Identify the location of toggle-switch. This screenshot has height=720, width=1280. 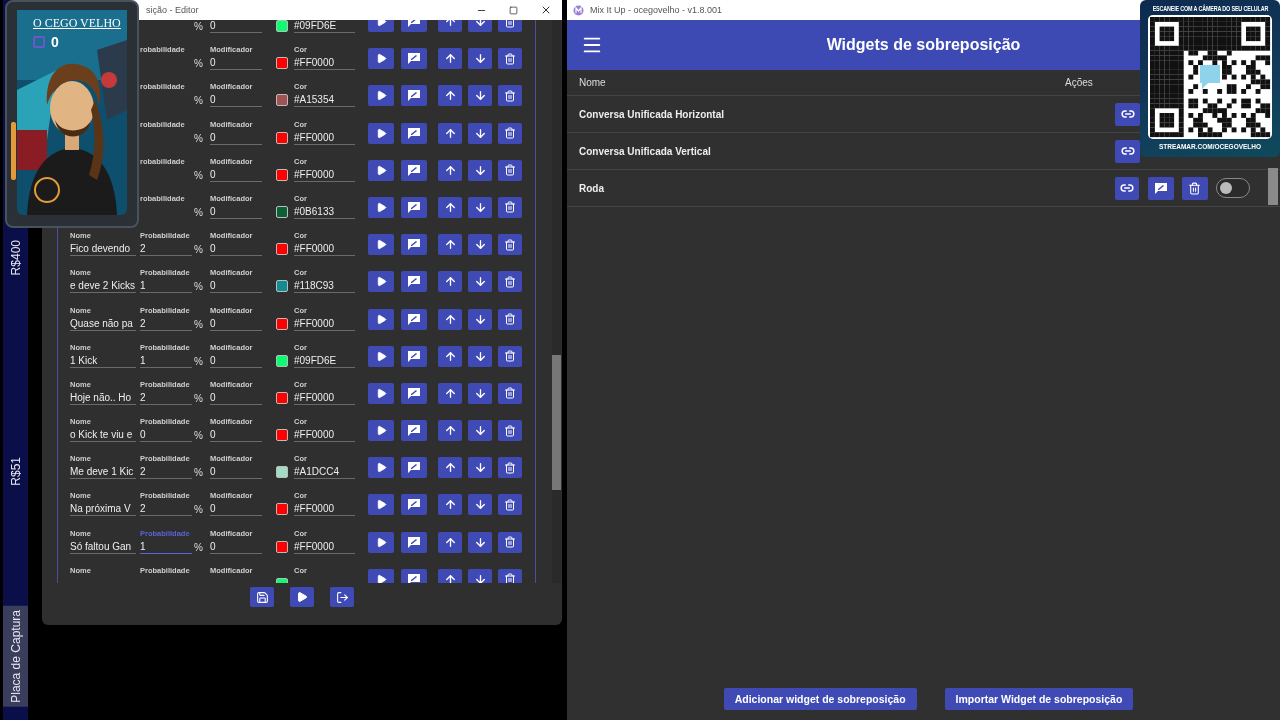
(1232, 188).